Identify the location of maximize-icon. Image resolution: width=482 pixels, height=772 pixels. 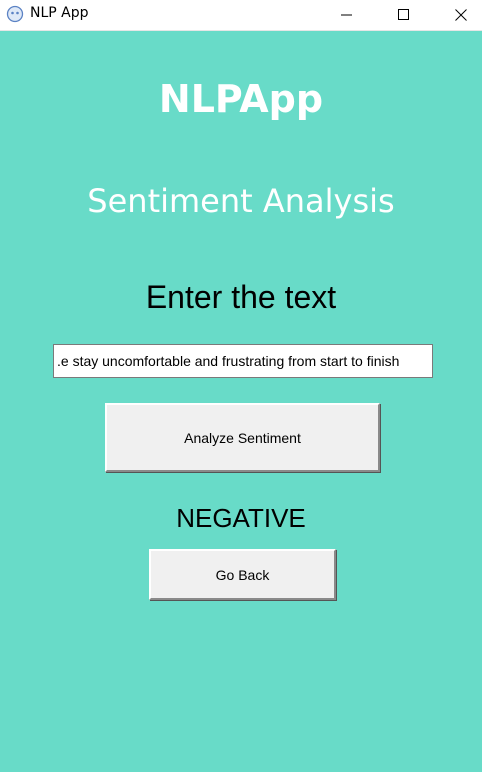
(403, 14).